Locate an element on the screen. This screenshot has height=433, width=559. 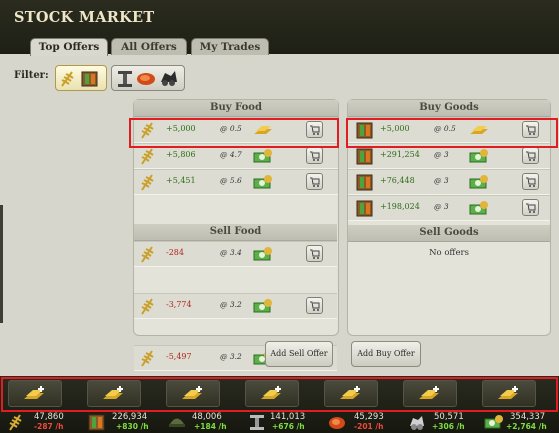
iron-meat-coal-icon is located at coordinates (147, 79).